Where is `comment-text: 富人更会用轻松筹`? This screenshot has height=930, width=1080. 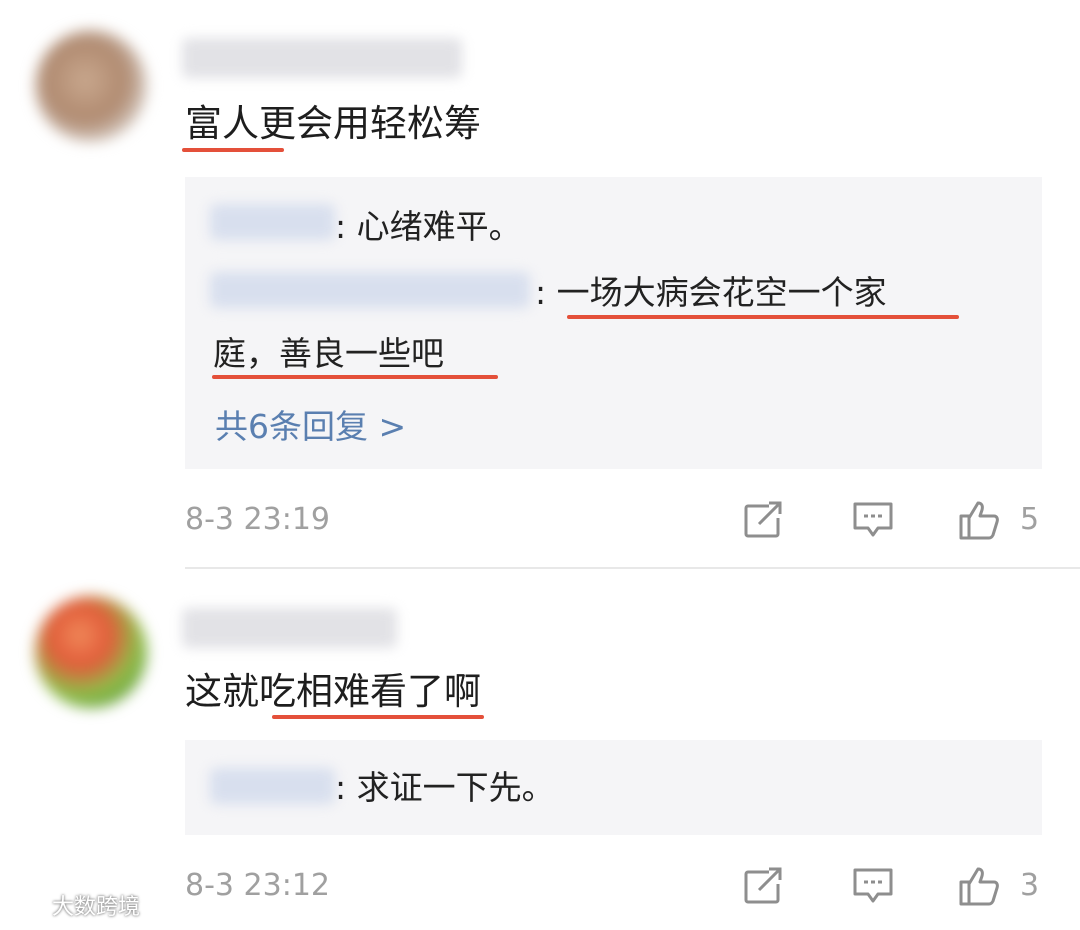 comment-text: 富人更会用轻松筹 is located at coordinates (333, 123).